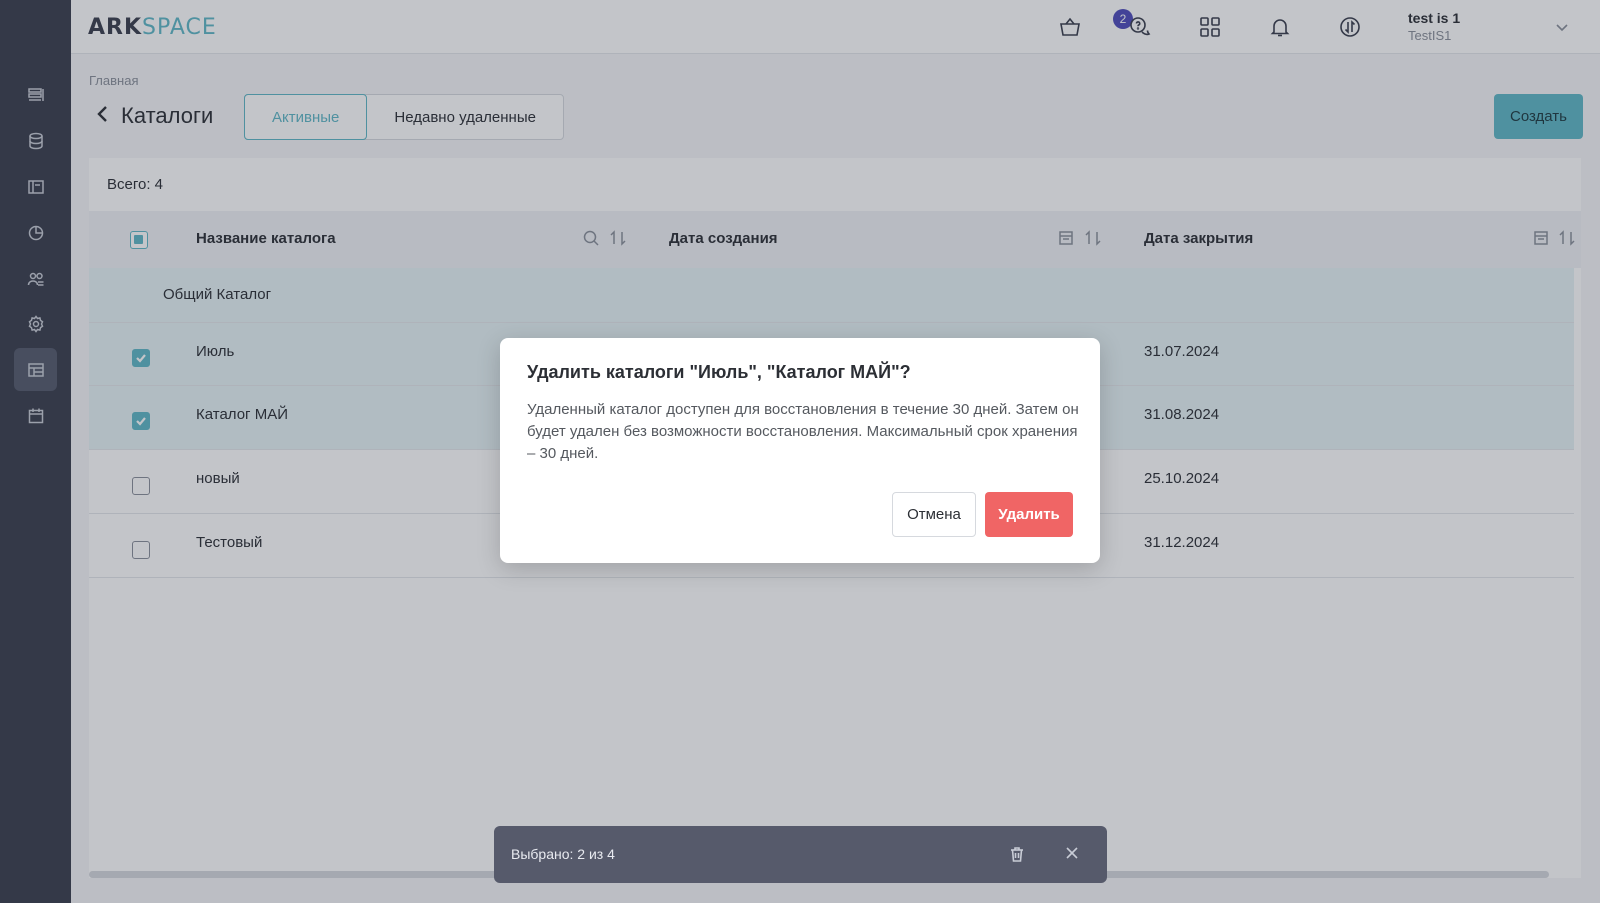 This screenshot has width=1600, height=903. I want to click on cancel-button: Отмена, so click(934, 514).